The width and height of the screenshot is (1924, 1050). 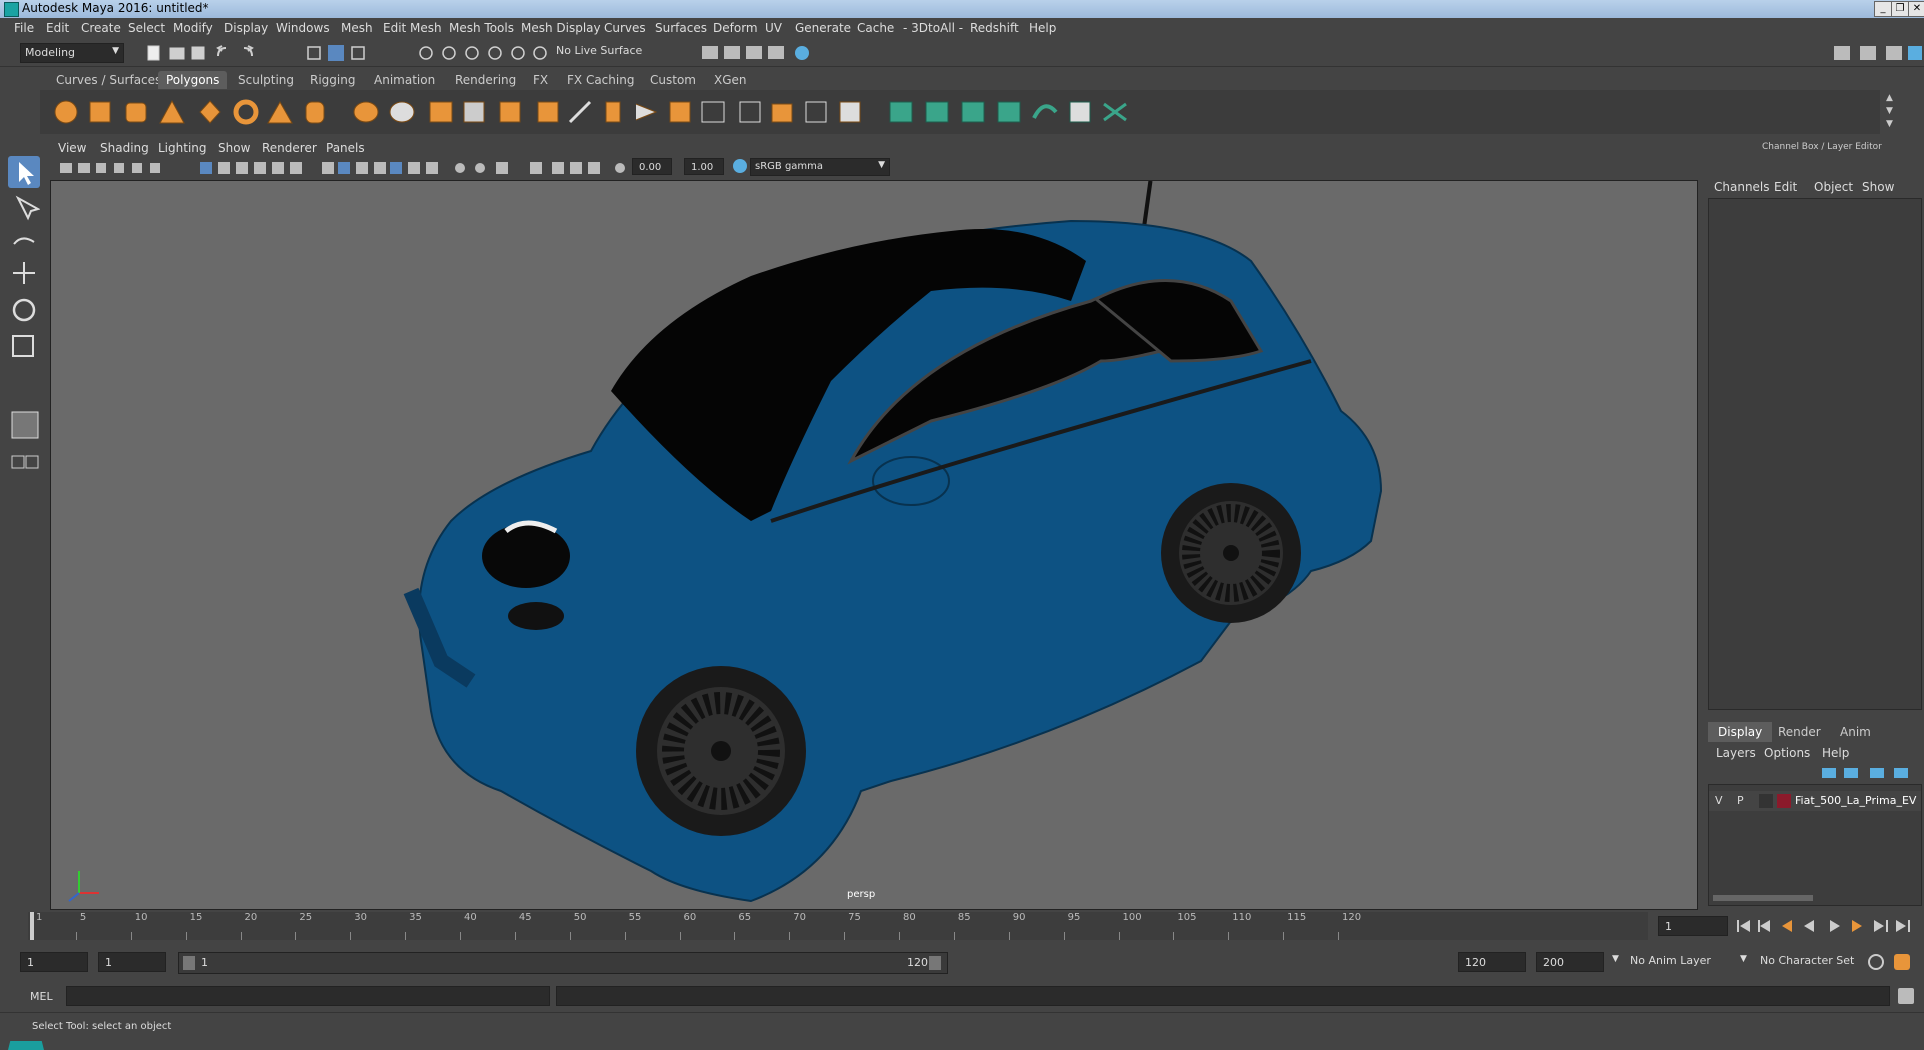 What do you see at coordinates (673, 80) in the screenshot?
I see `shelf-tab-custom: Custom` at bounding box center [673, 80].